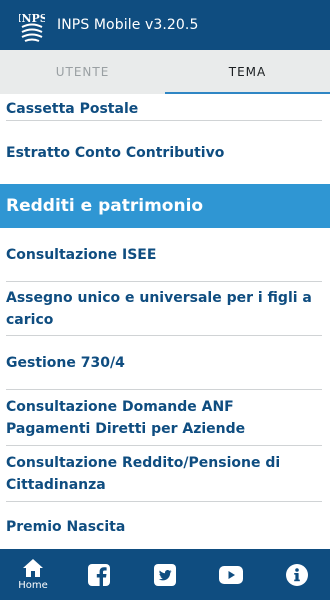 The image size is (330, 600). I want to click on nav-facebook-button, so click(99, 574).